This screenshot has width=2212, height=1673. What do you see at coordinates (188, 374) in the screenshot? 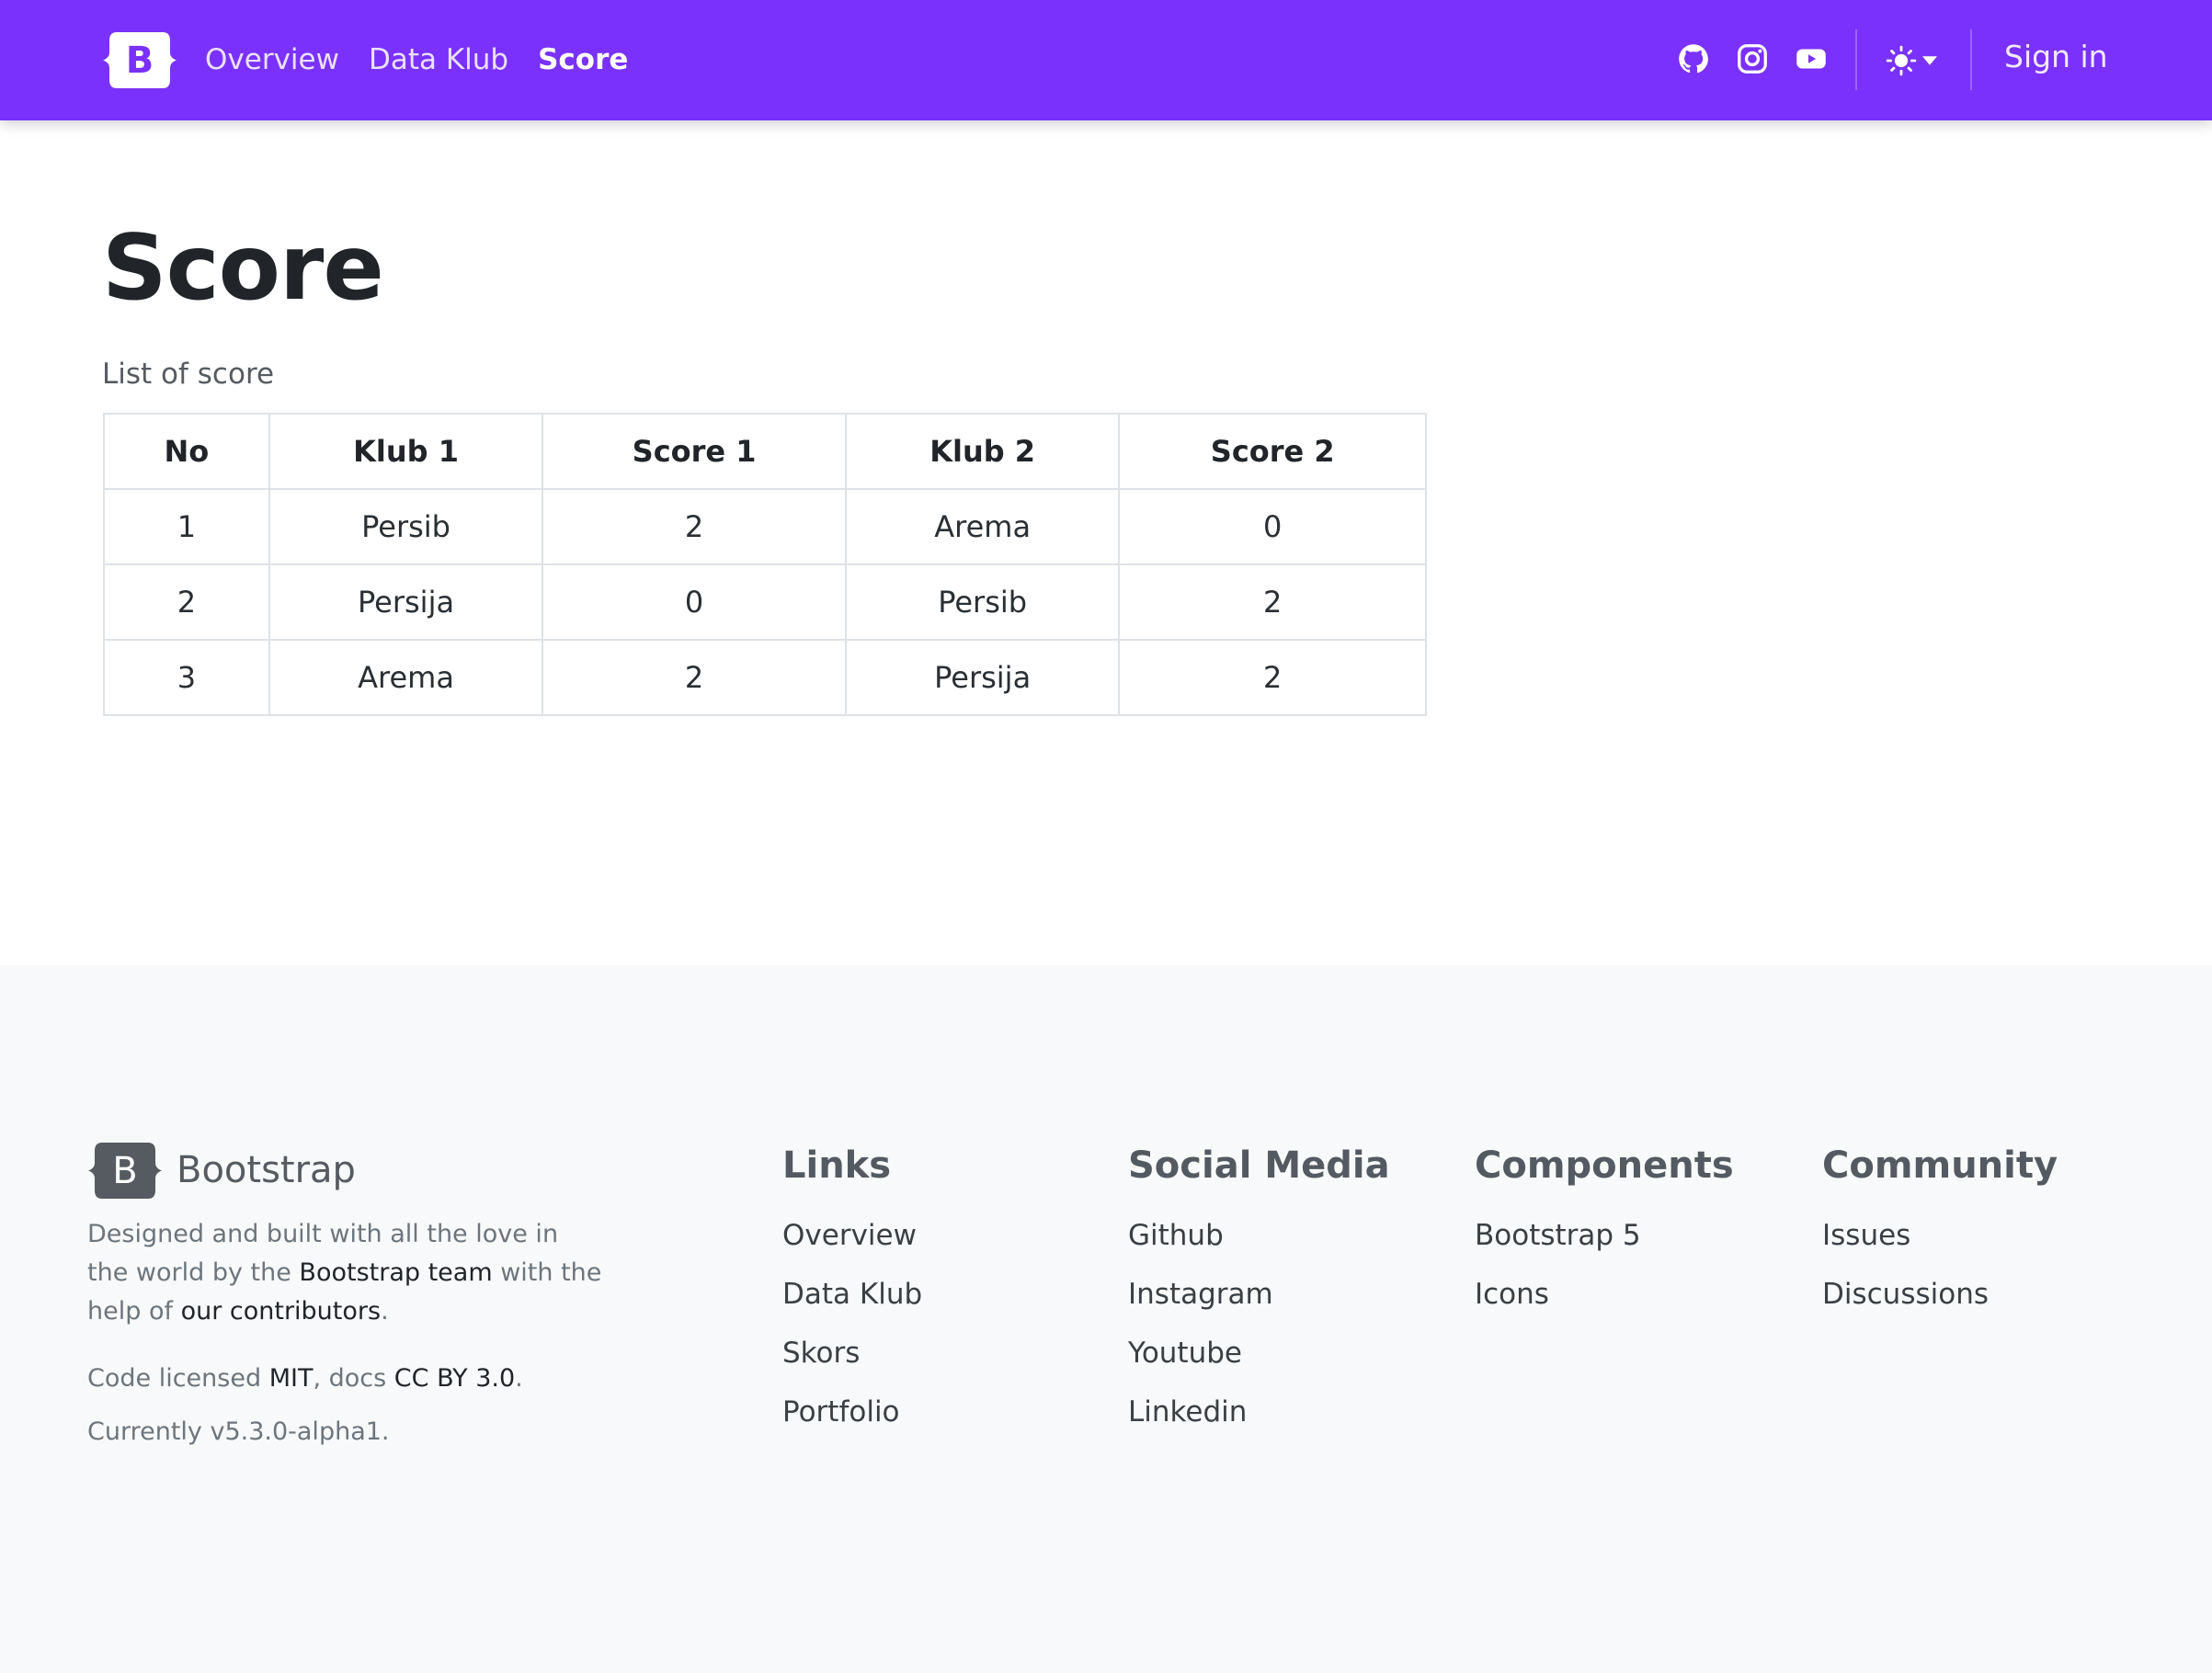
I see `page-subtitle: List of score` at bounding box center [188, 374].